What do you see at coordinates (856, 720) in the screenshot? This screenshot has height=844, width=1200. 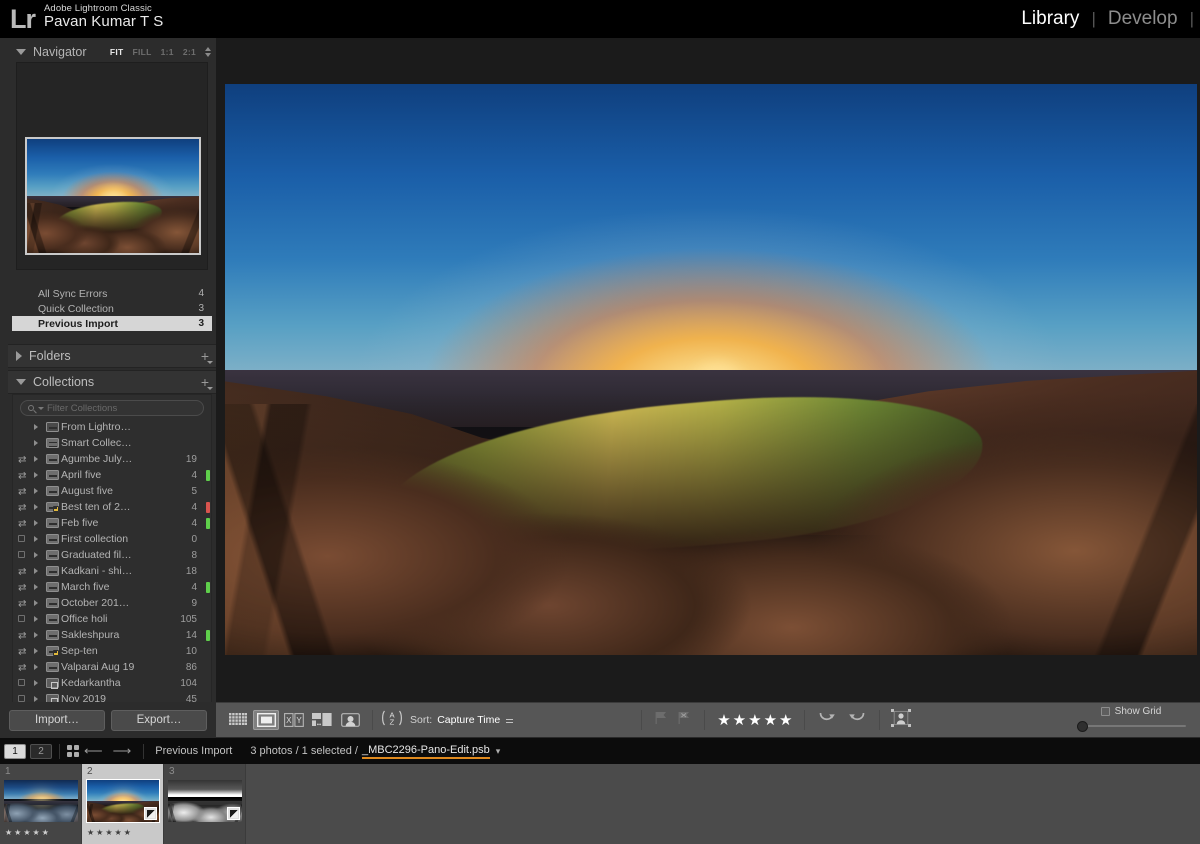 I see `rotate-right-icon` at bounding box center [856, 720].